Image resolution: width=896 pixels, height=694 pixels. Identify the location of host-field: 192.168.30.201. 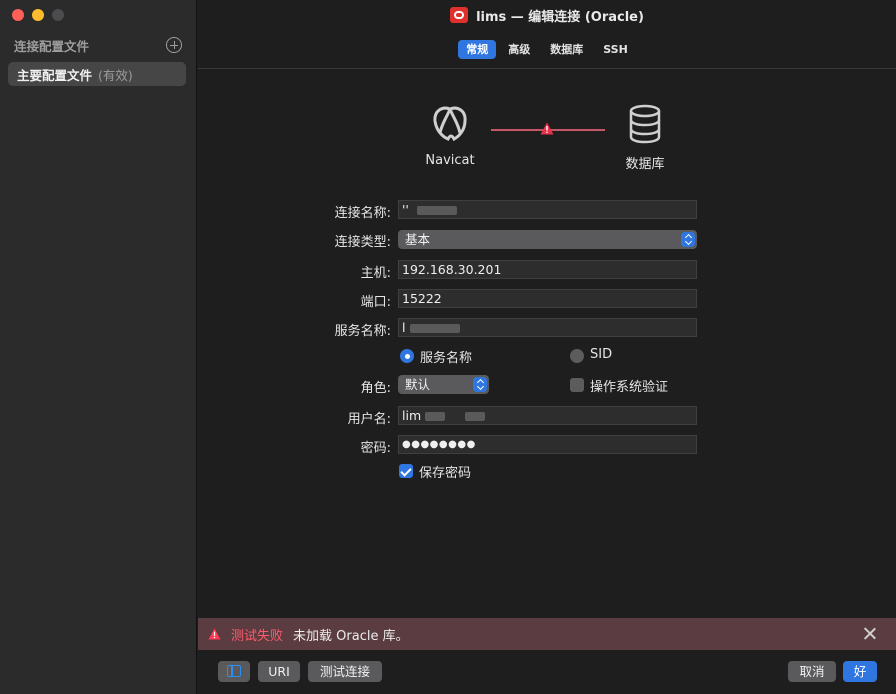
(547, 269).